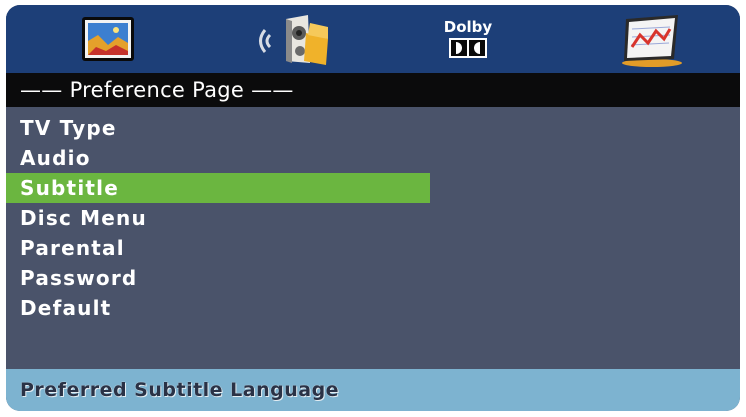  What do you see at coordinates (218, 188) in the screenshot?
I see `menu-item-subtitle: Subtitle` at bounding box center [218, 188].